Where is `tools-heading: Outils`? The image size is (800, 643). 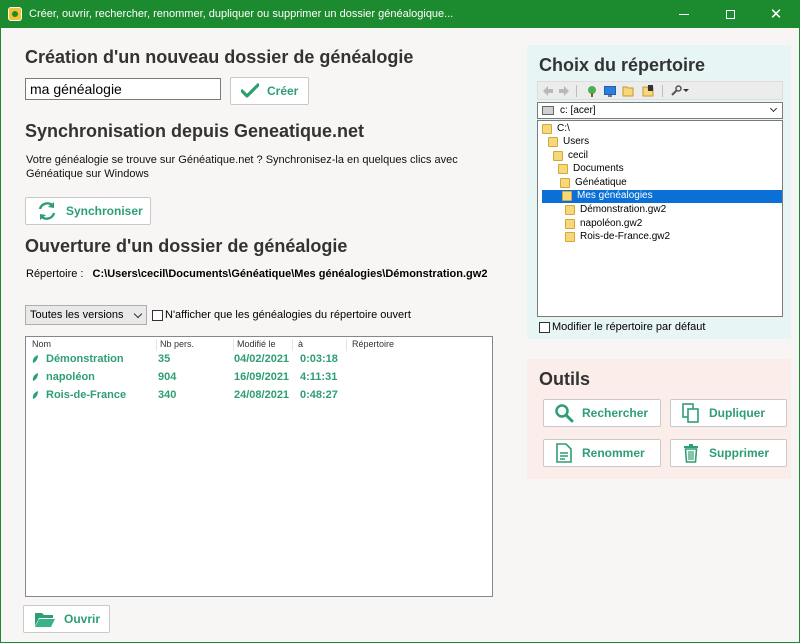 tools-heading: Outils is located at coordinates (565, 379).